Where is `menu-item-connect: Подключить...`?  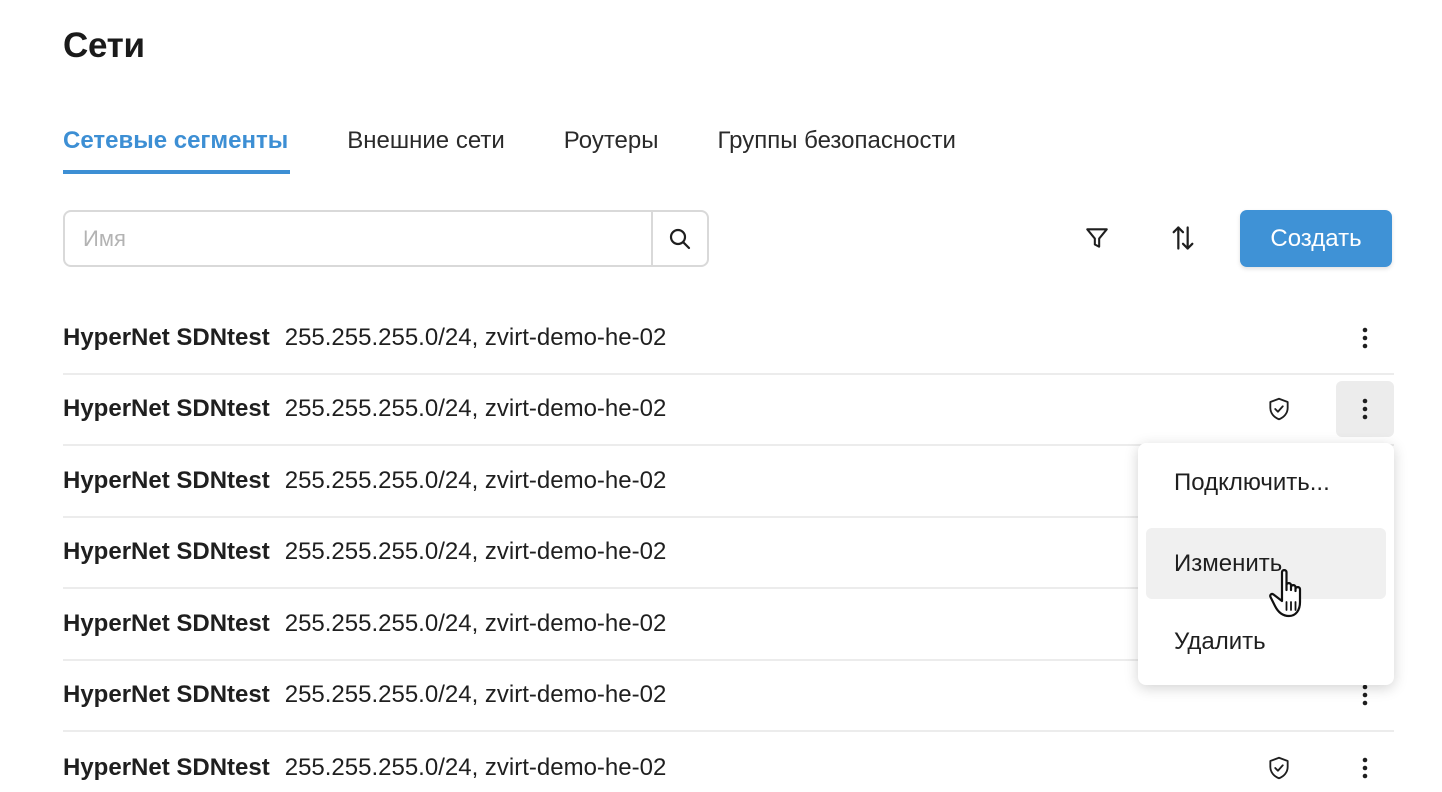 menu-item-connect: Подключить... is located at coordinates (1266, 482).